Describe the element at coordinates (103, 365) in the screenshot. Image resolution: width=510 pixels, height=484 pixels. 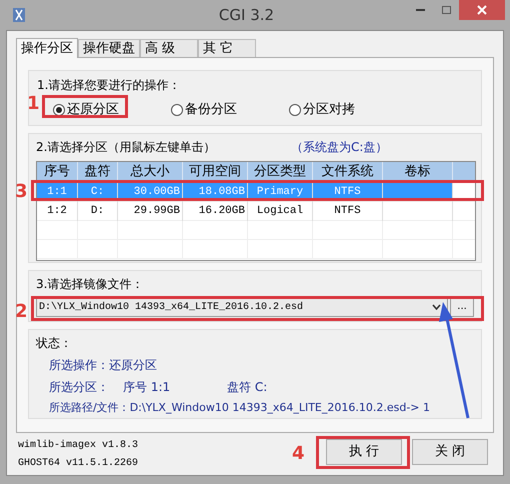
I see `status-text: 所选操作：还原分区` at that location.